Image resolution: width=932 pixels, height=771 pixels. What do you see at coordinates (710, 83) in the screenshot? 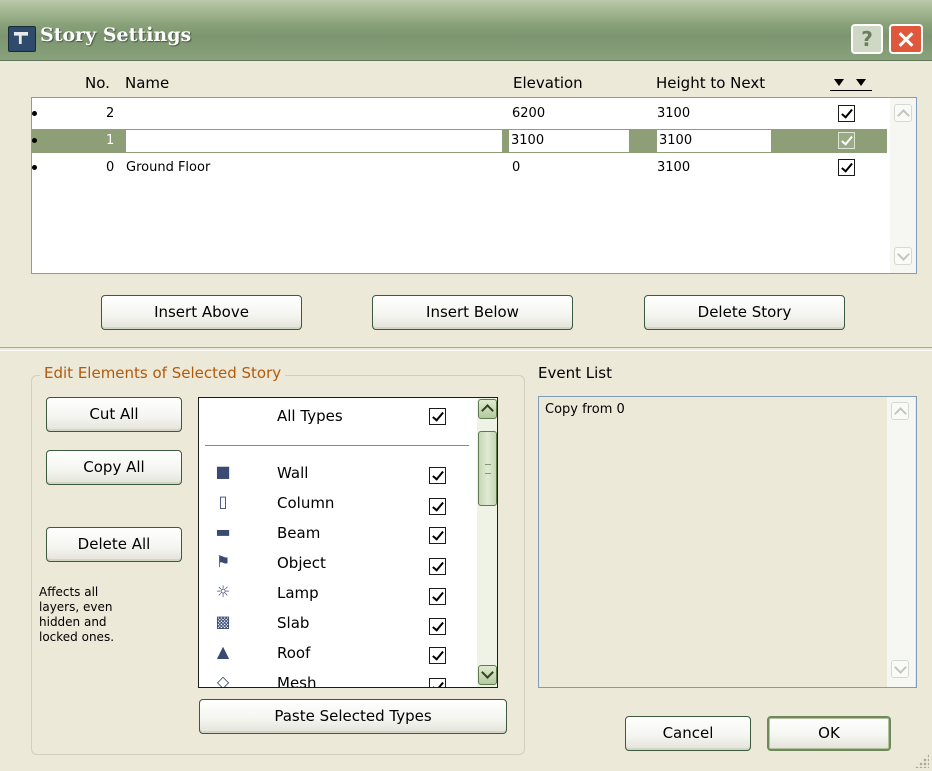
I see `header-height-to-next: Height to Next` at bounding box center [710, 83].